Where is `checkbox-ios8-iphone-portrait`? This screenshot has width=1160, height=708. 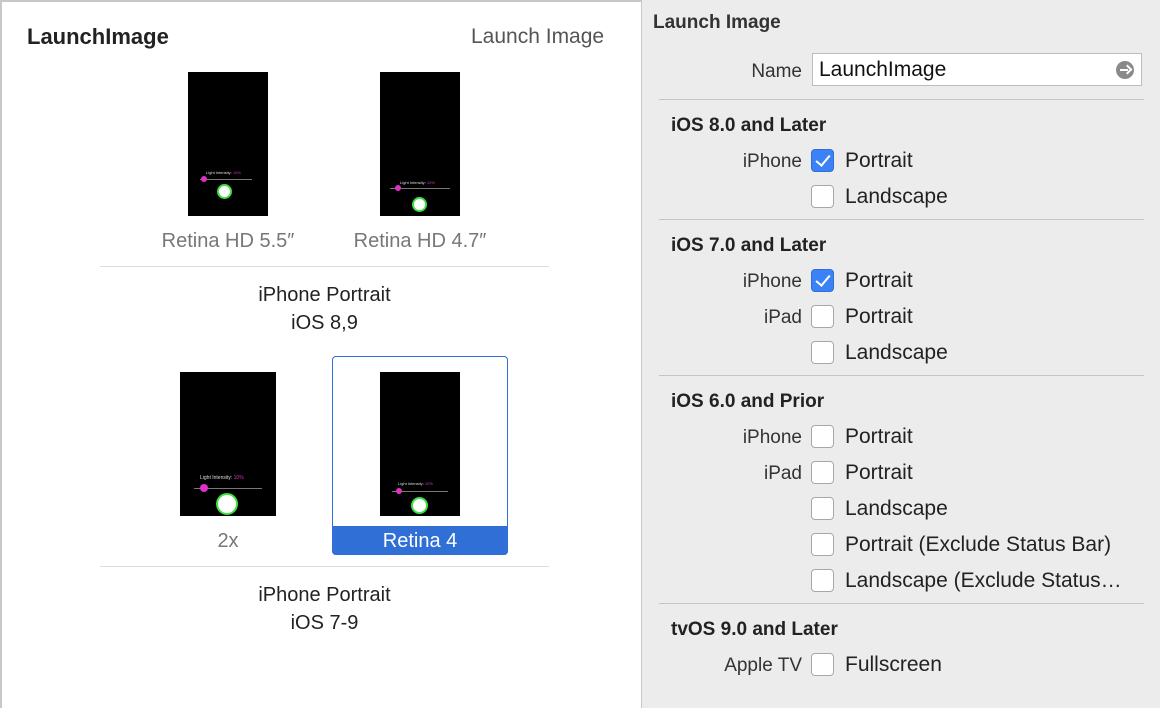 checkbox-ios8-iphone-portrait is located at coordinates (822, 160).